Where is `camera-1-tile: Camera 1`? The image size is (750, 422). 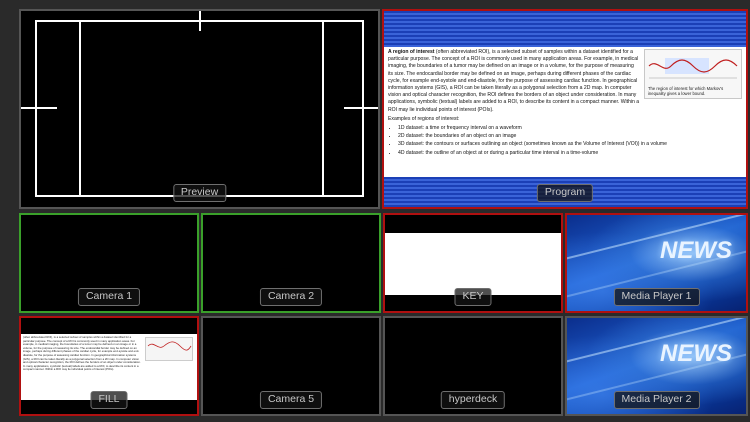
camera-1-tile: Camera 1 is located at coordinates (109, 263).